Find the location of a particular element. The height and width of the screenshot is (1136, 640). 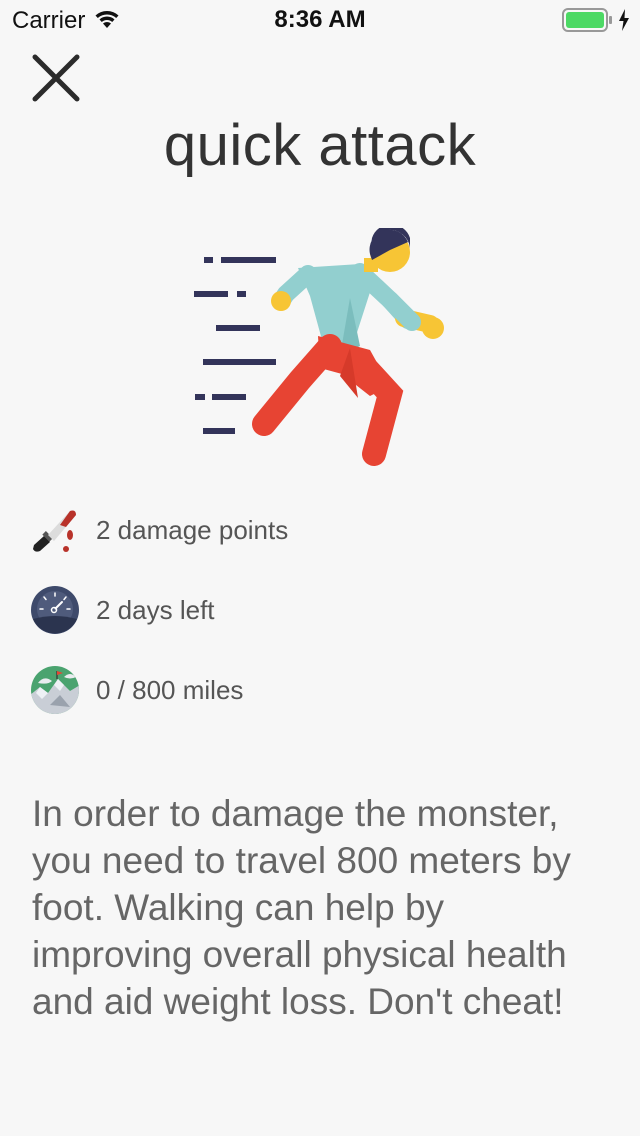

timer-icon is located at coordinates (55, 610).